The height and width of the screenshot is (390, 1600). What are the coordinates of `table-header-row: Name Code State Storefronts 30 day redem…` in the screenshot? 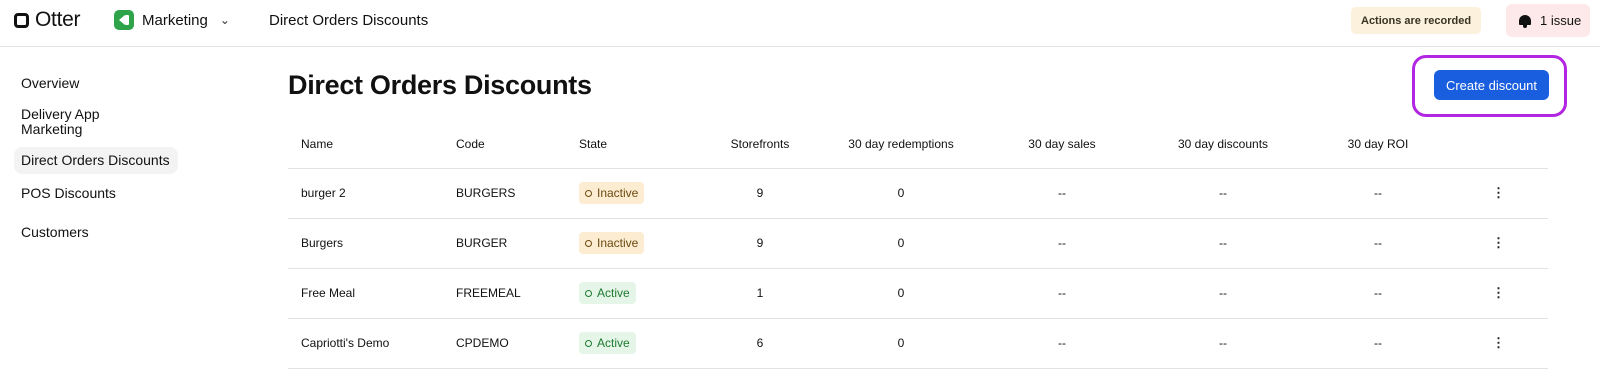 It's located at (918, 144).